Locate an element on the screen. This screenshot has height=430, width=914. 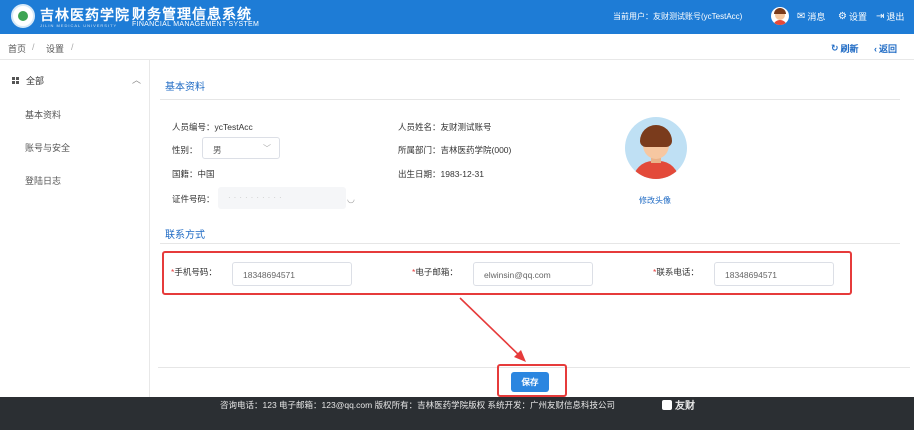
id-number-label: 证件号码： is located at coordinates (193, 199).